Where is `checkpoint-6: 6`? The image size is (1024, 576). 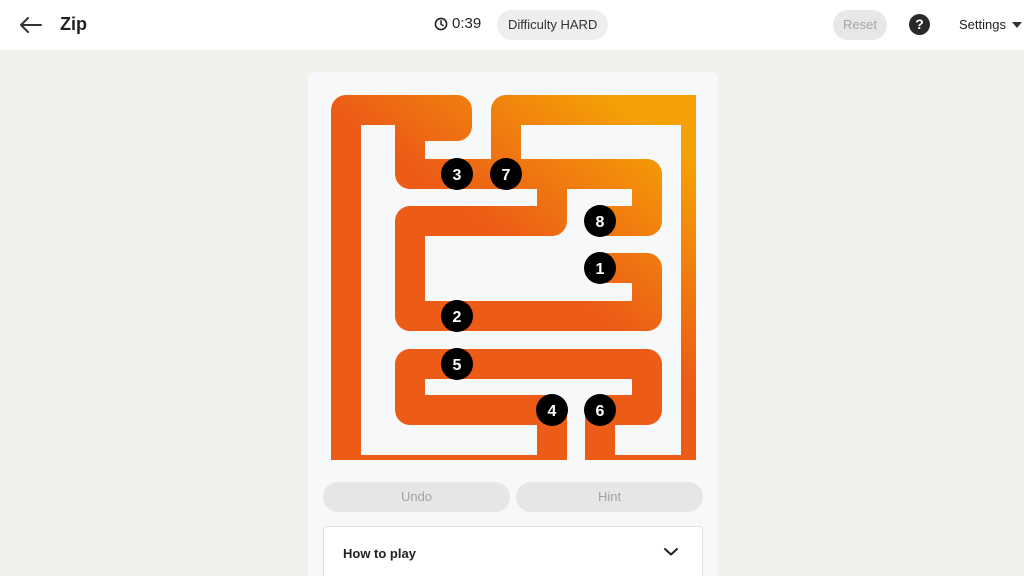 checkpoint-6: 6 is located at coordinates (600, 410).